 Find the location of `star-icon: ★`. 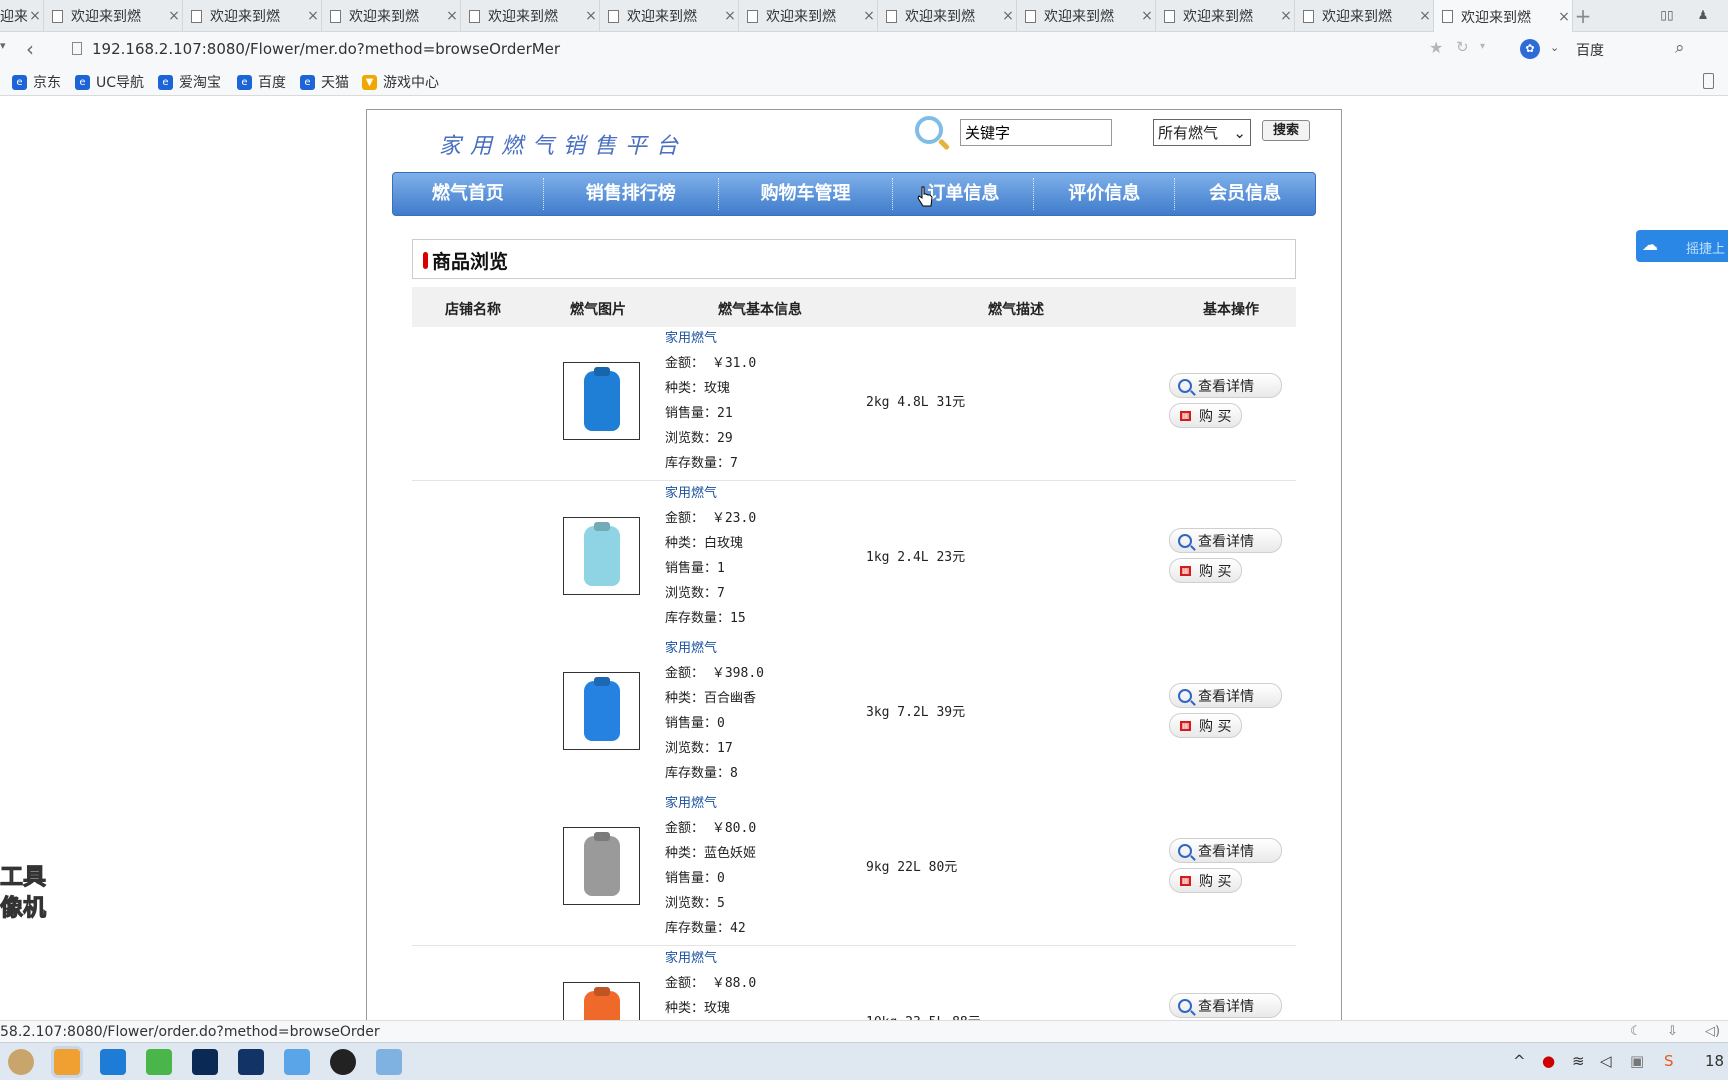

star-icon: ★ is located at coordinates (1436, 47).